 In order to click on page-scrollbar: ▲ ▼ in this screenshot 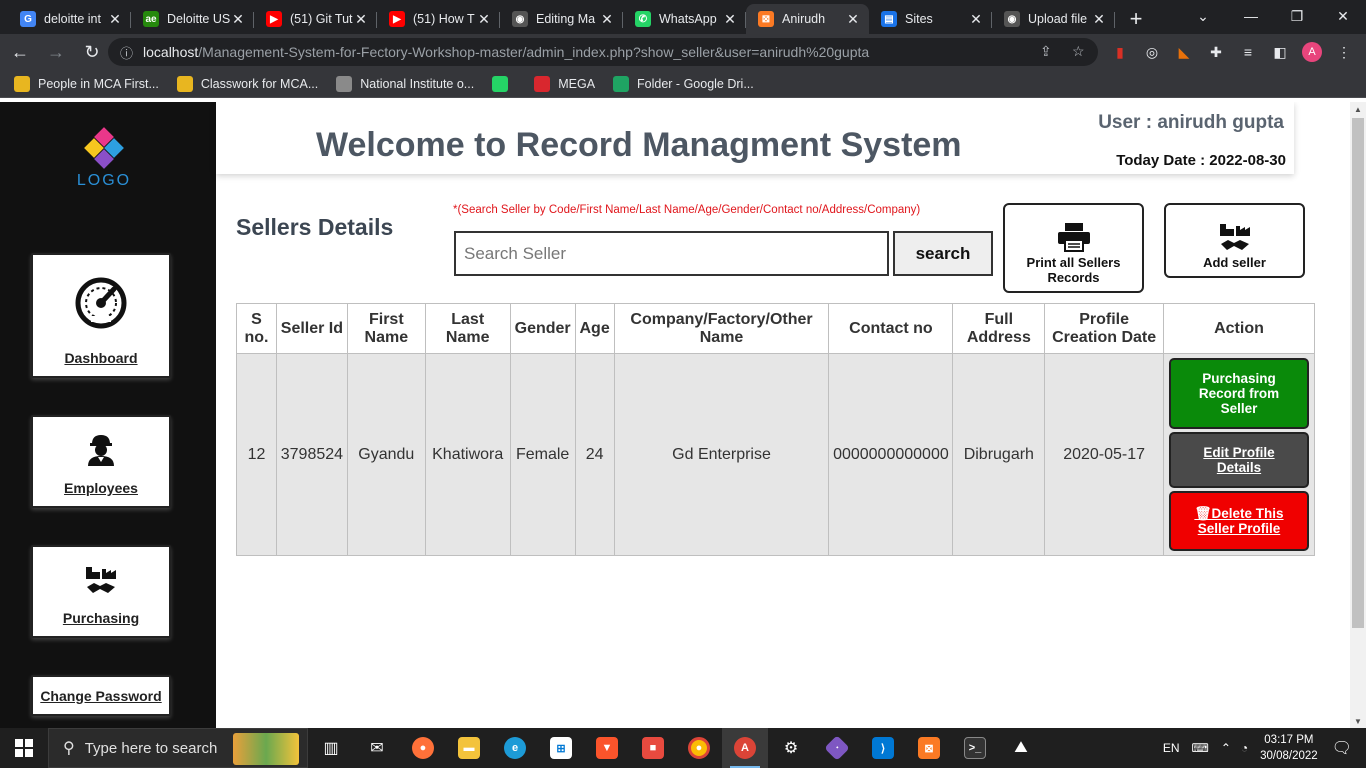, I will do `click(1358, 415)`.